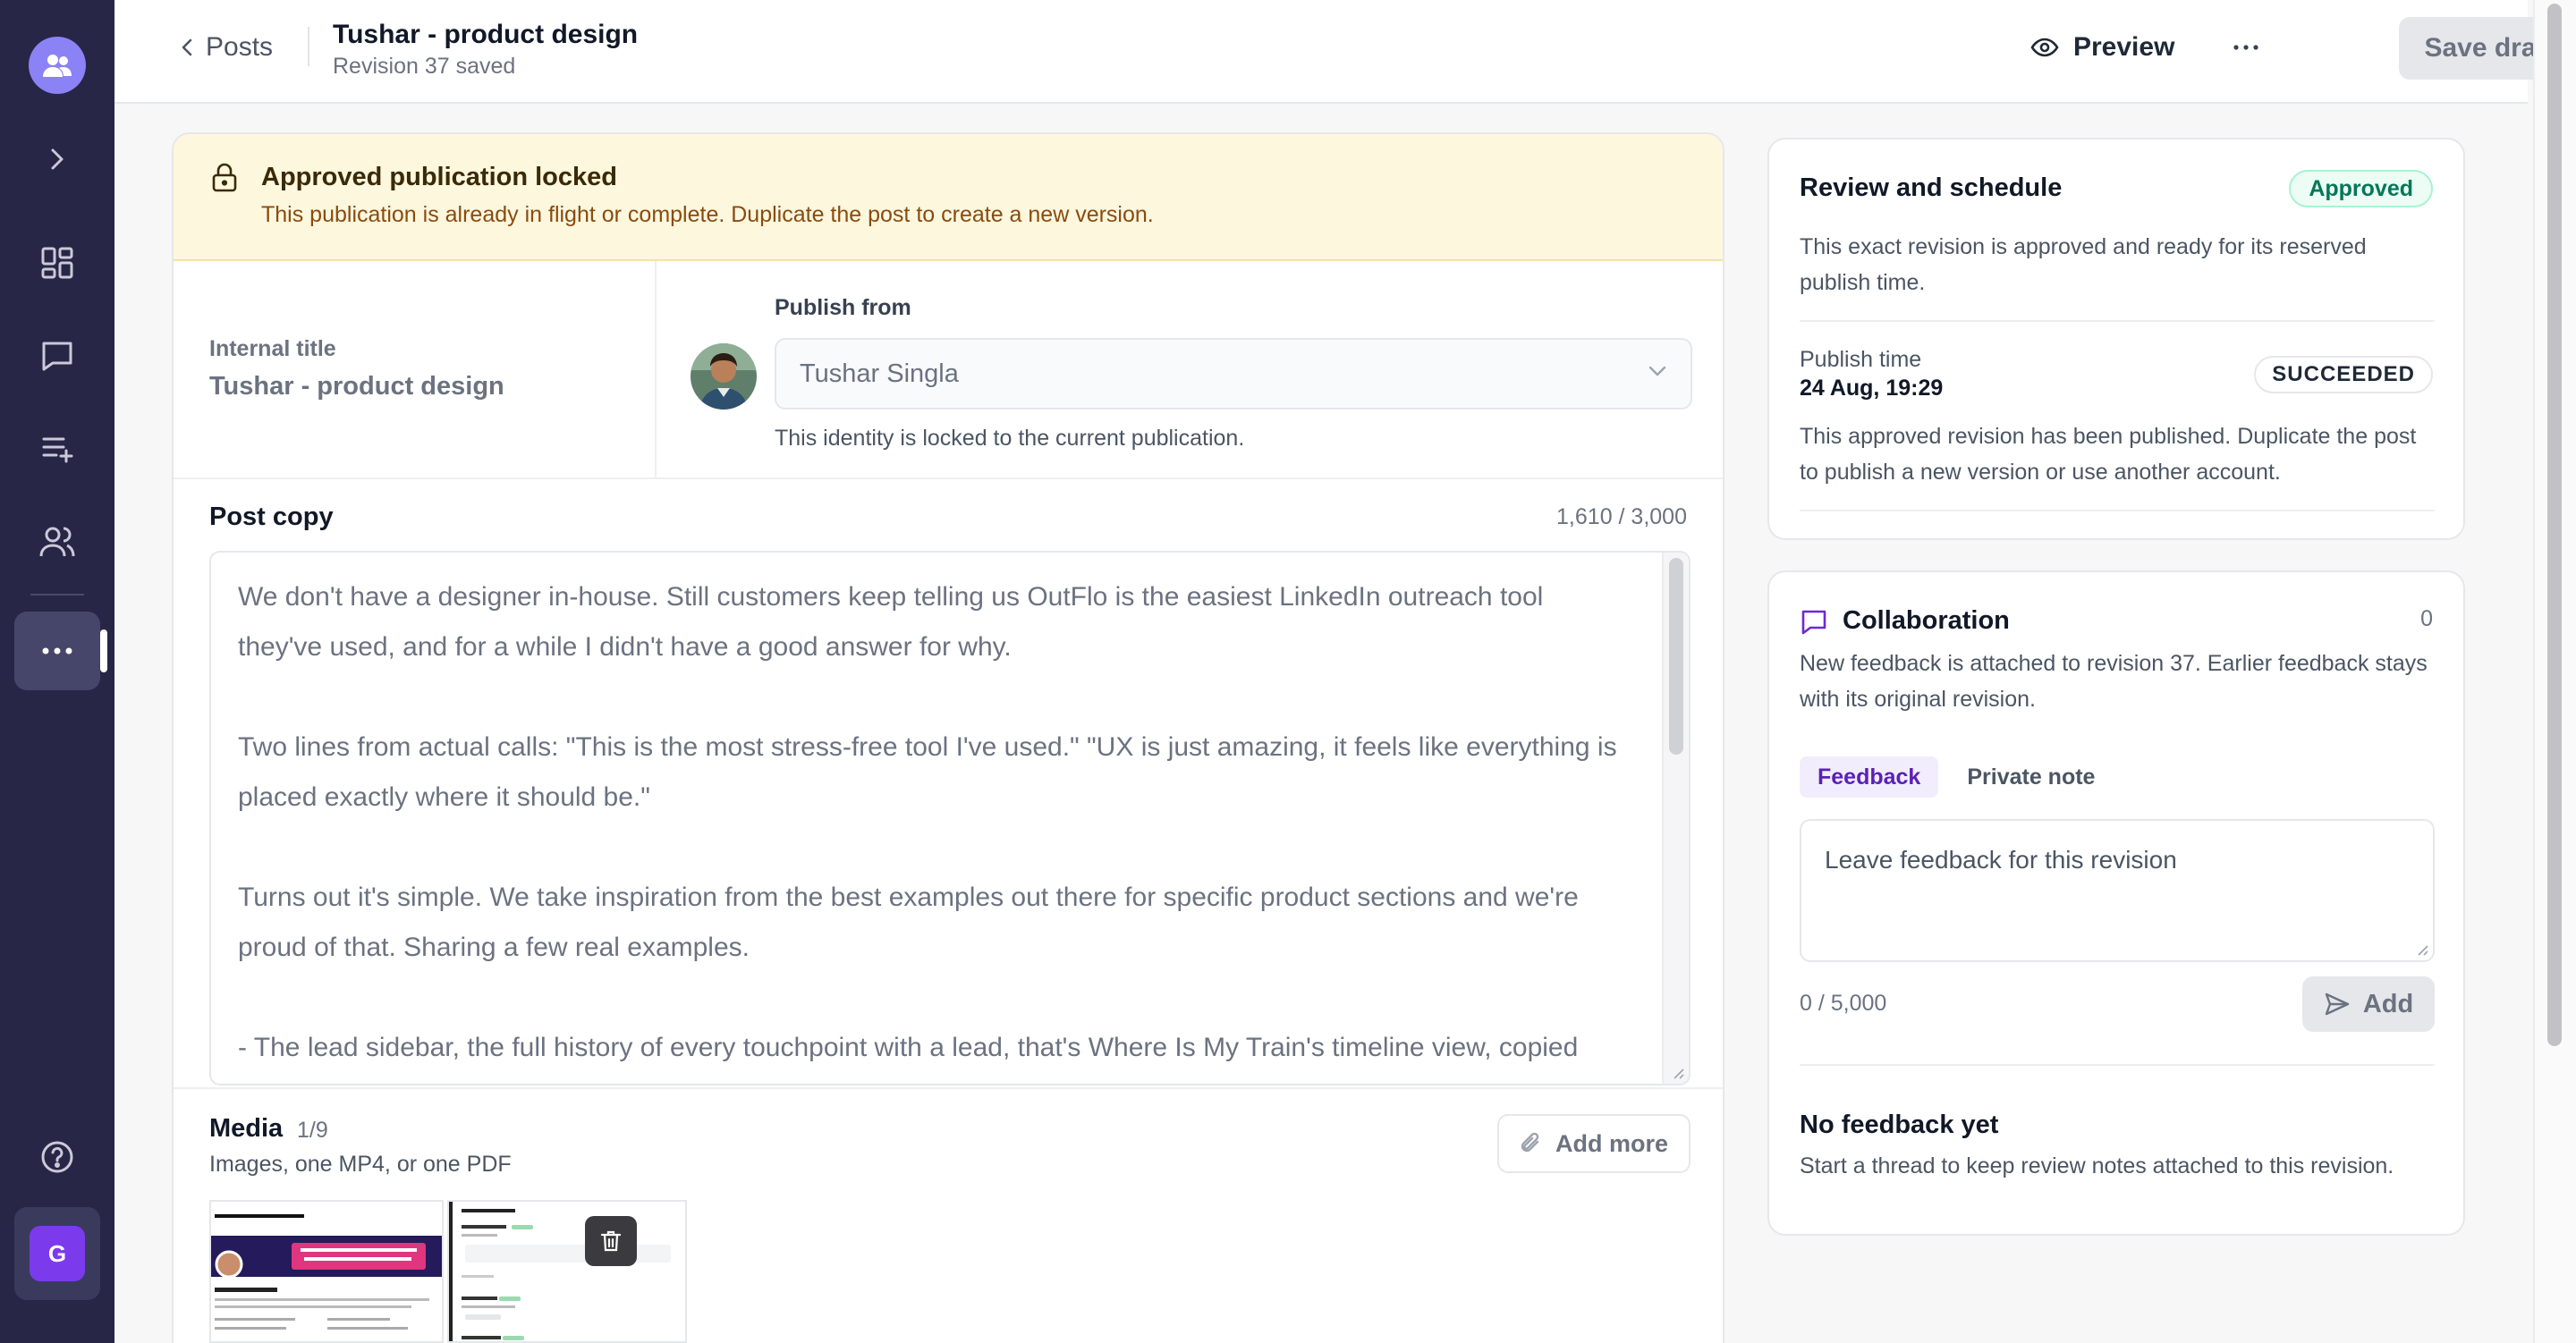 This screenshot has height=1343, width=2576. Describe the element at coordinates (57, 65) in the screenshot. I see `workspace-icon` at that location.